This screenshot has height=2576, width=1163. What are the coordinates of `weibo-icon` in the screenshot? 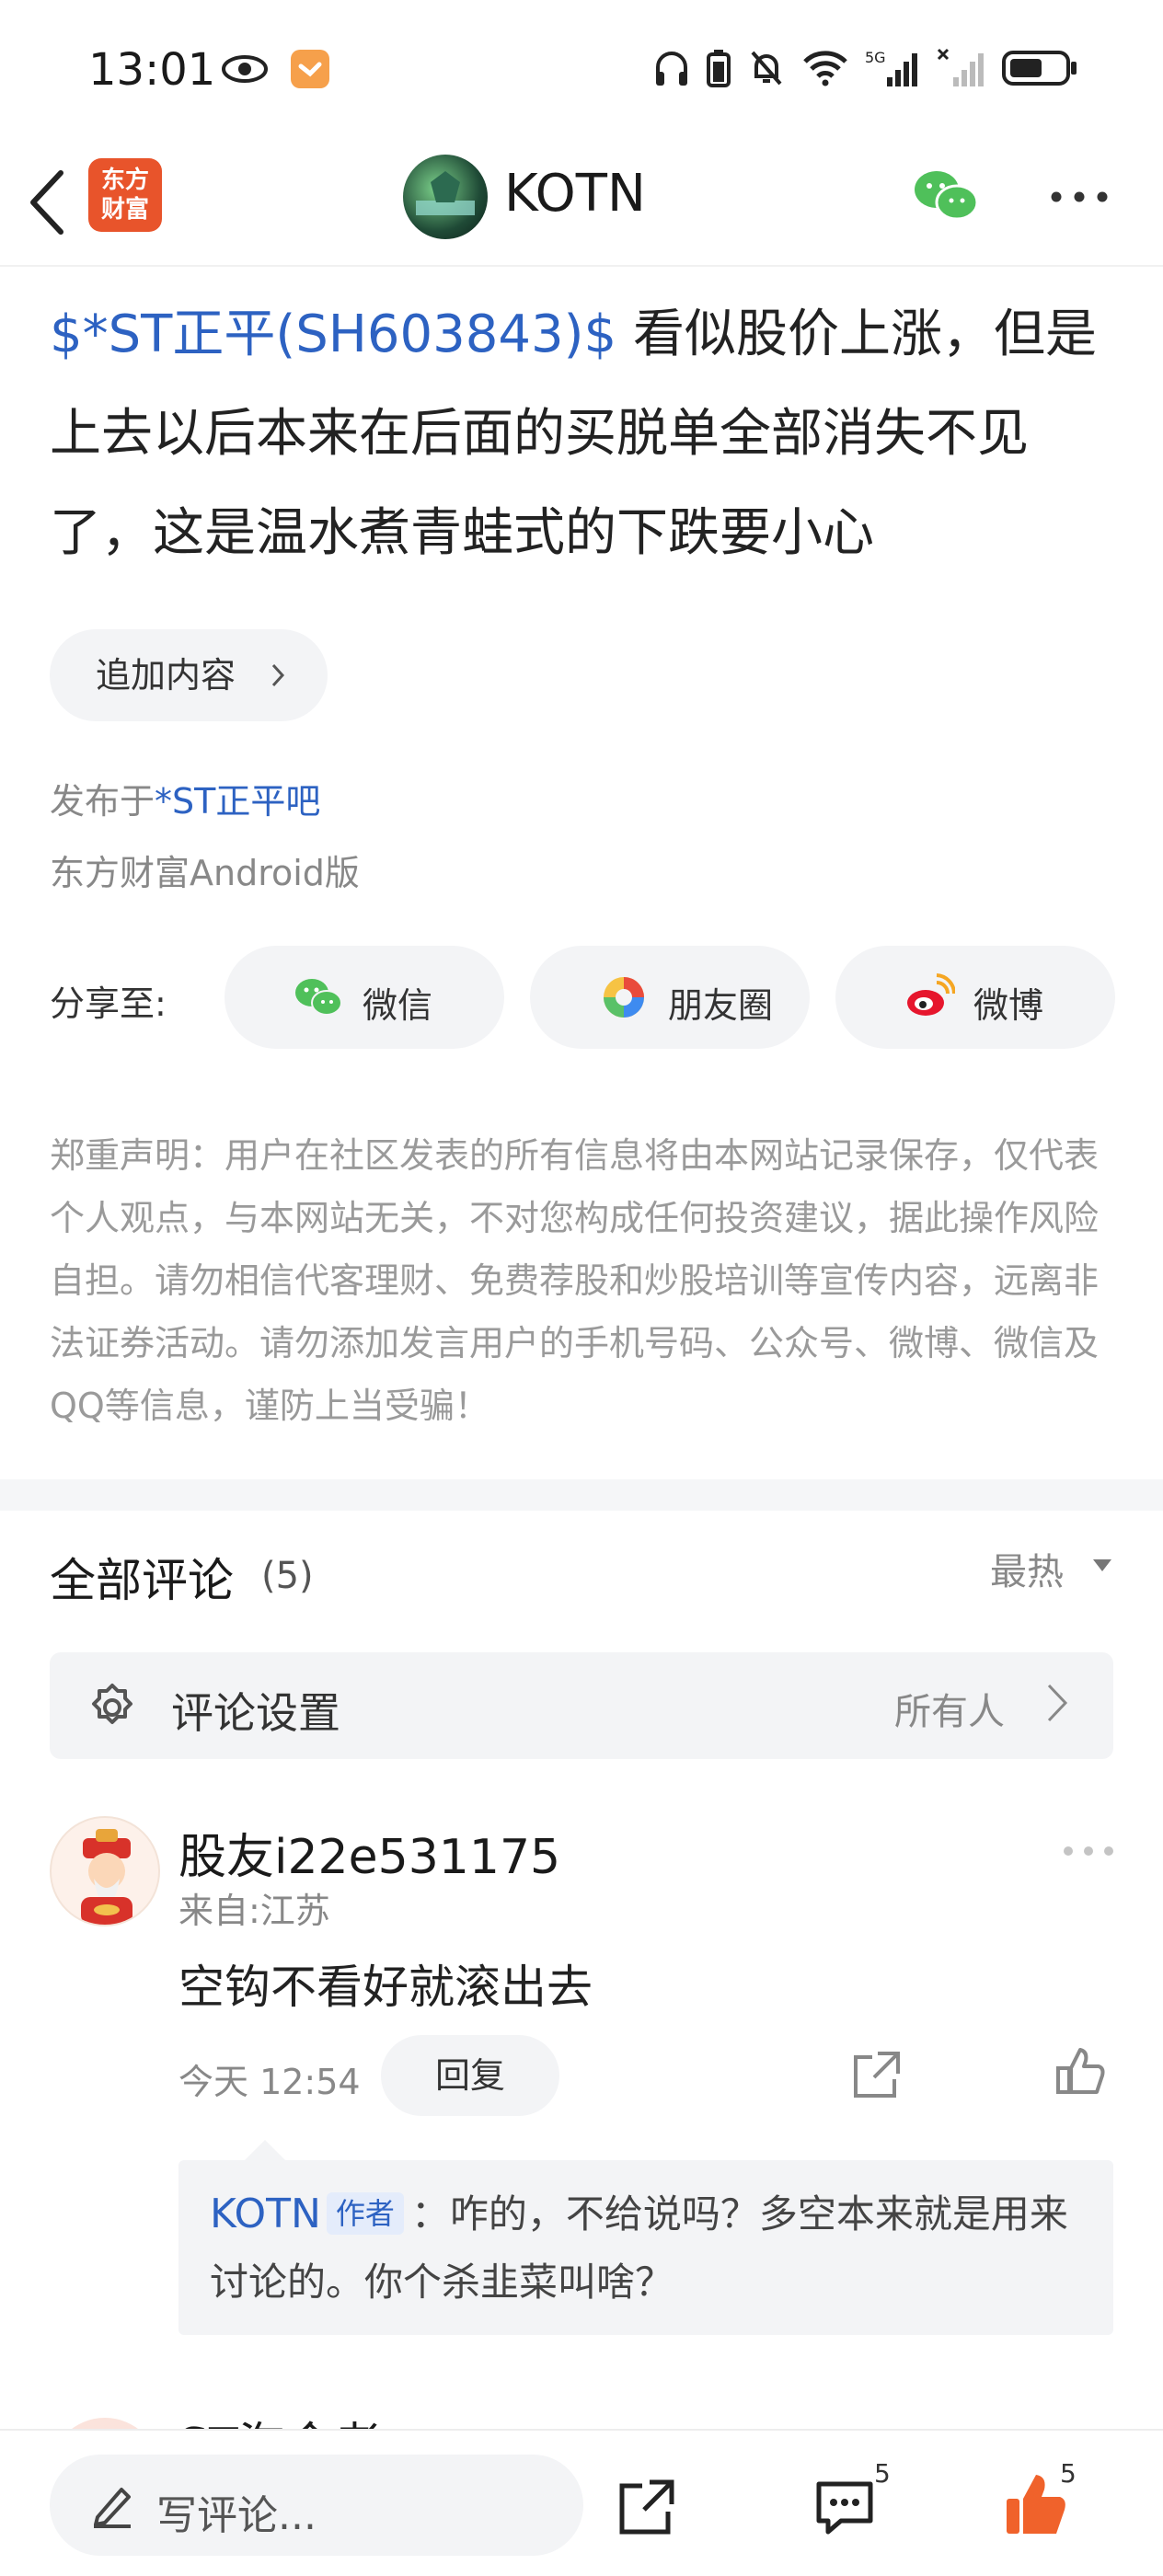 It's located at (931, 995).